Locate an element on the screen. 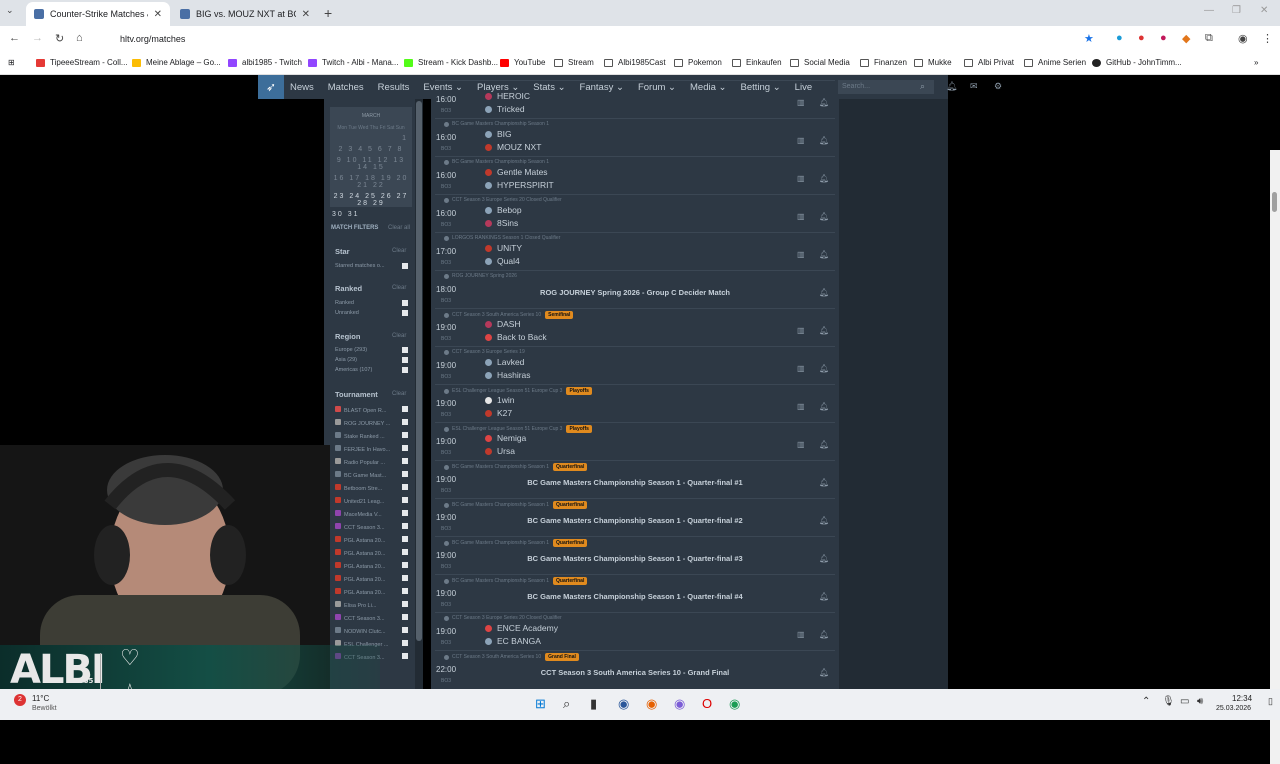  hltv-logo-icon: ➶ is located at coordinates (271, 87).